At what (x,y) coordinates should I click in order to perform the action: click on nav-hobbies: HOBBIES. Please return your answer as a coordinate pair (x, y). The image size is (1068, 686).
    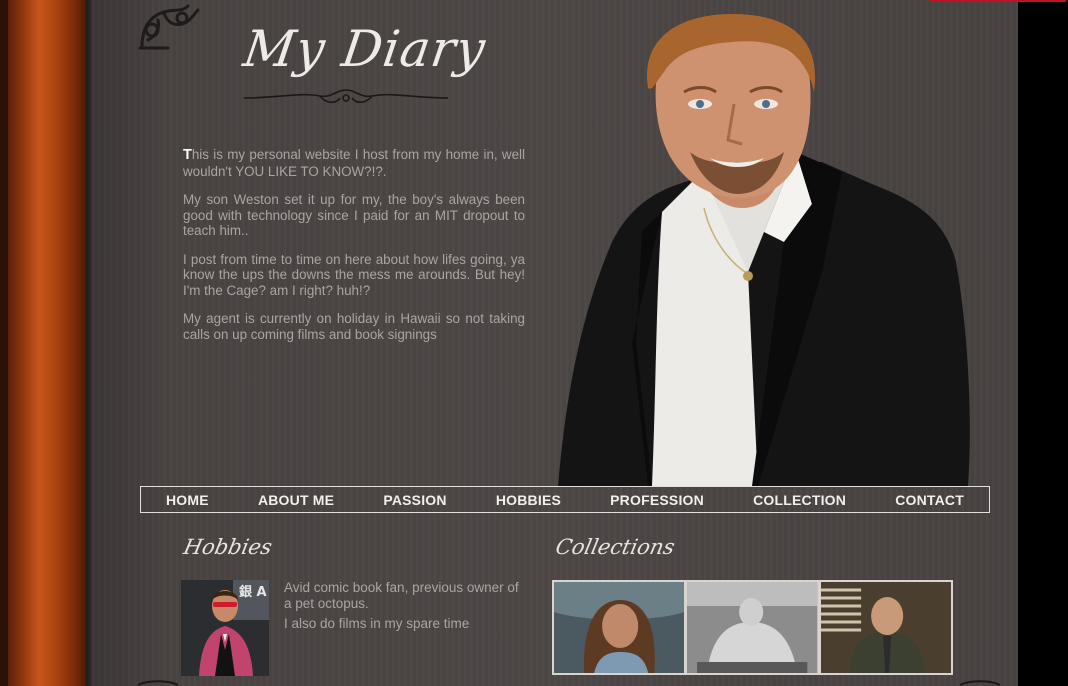
    Looking at the image, I should click on (528, 500).